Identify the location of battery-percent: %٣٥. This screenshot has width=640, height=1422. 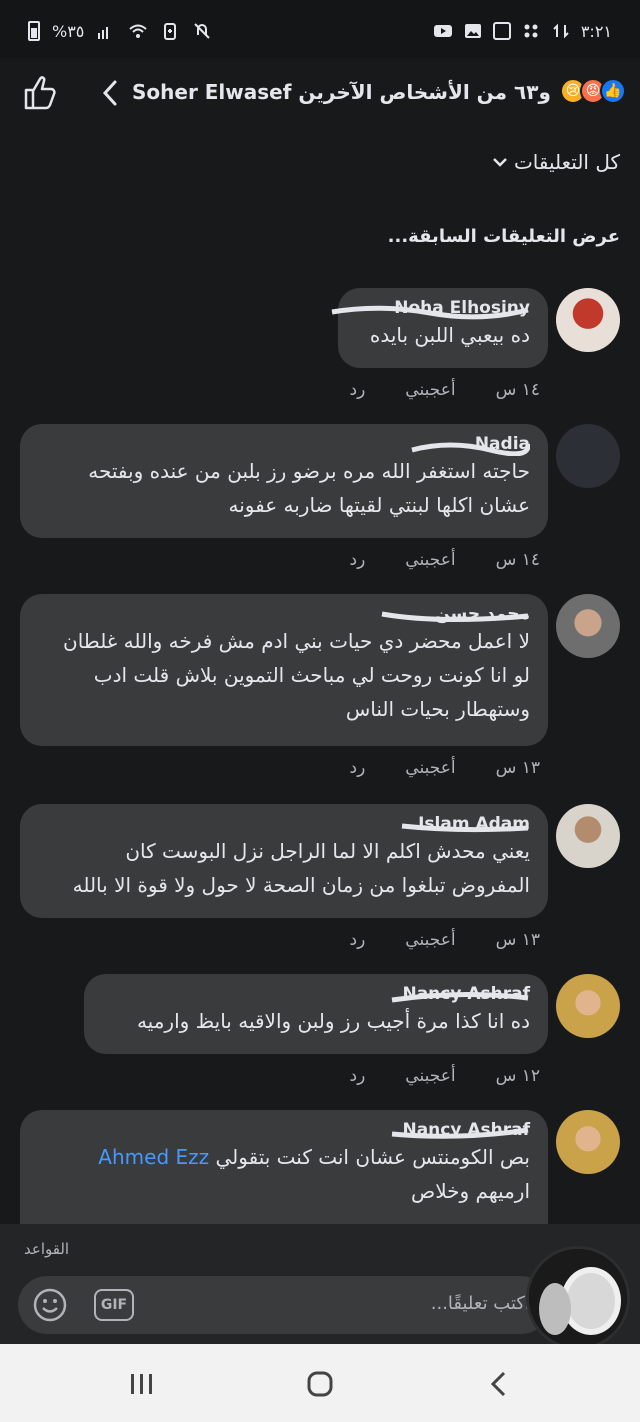
(68, 31).